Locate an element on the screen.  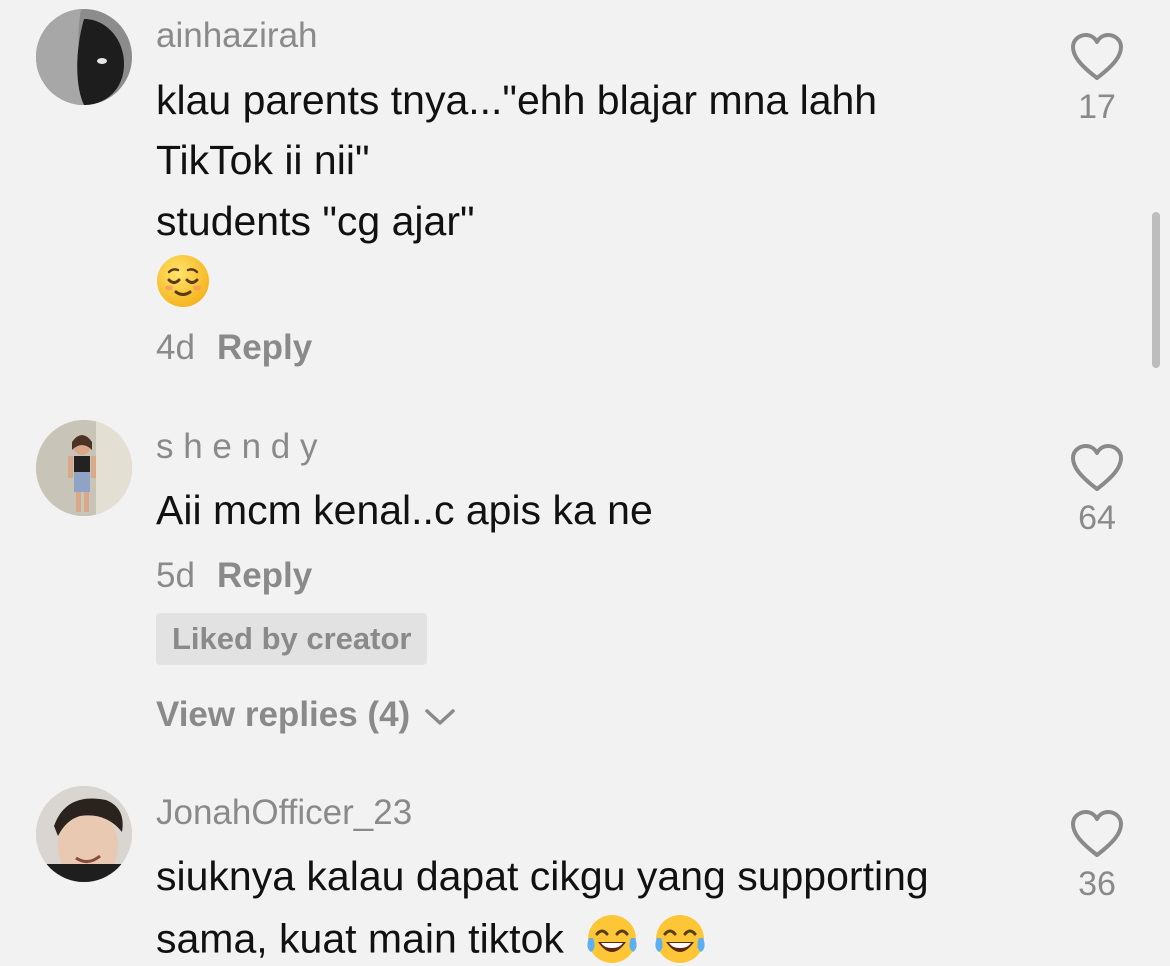
like-button: 17 is located at coordinates (1097, 79).